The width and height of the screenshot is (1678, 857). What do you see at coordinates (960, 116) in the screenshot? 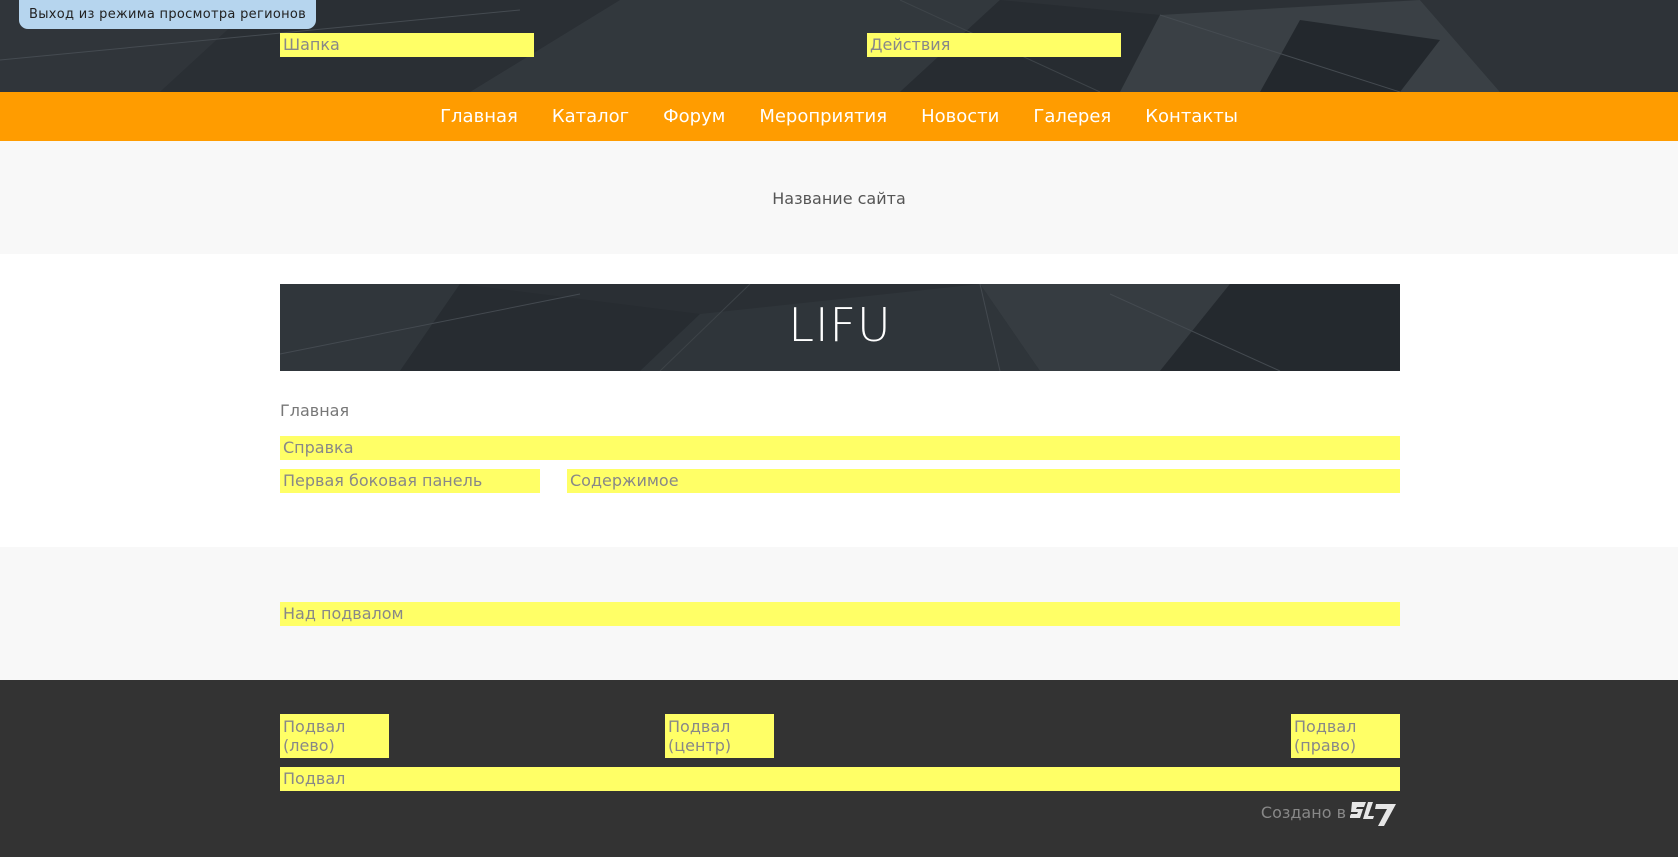
I see `nav-item-news: Новости` at bounding box center [960, 116].